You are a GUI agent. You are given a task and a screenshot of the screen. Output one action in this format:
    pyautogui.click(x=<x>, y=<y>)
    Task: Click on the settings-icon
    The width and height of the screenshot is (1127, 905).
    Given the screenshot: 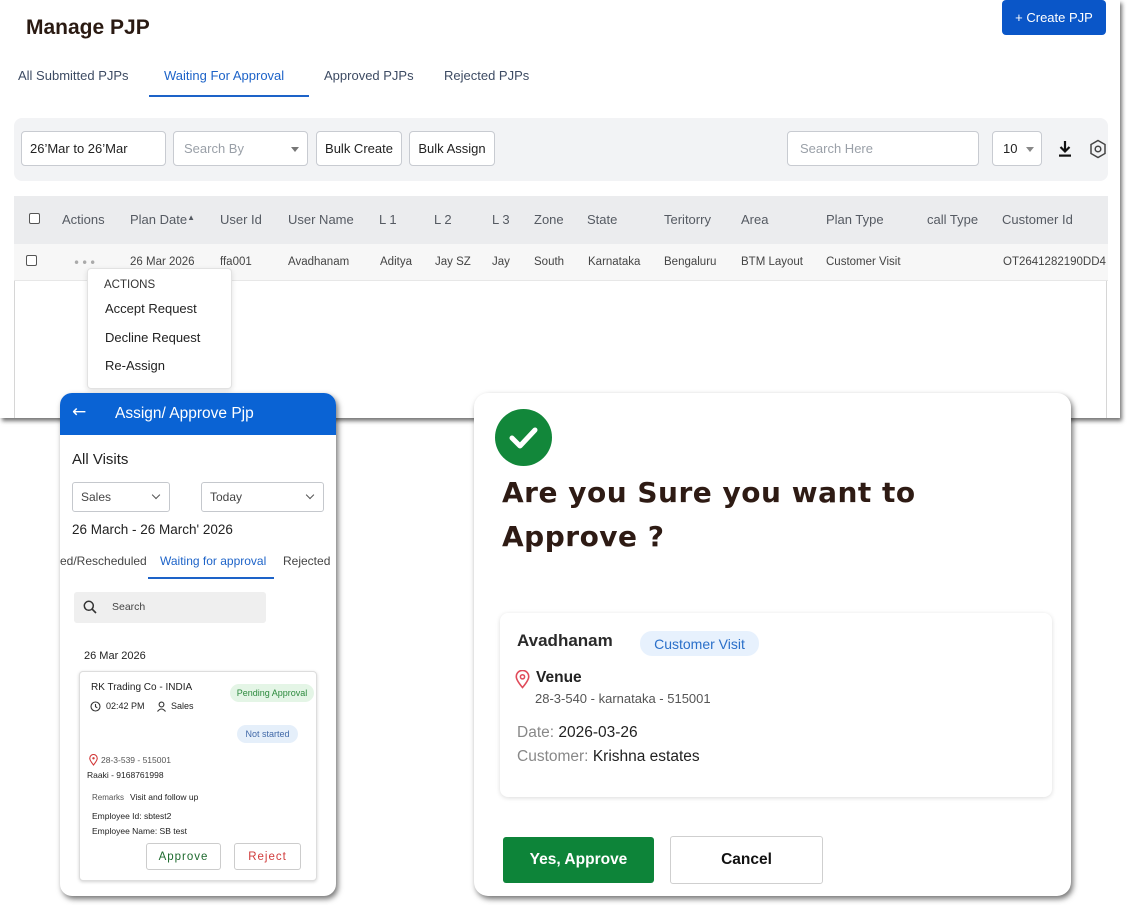 What is the action you would take?
    pyautogui.click(x=1098, y=149)
    